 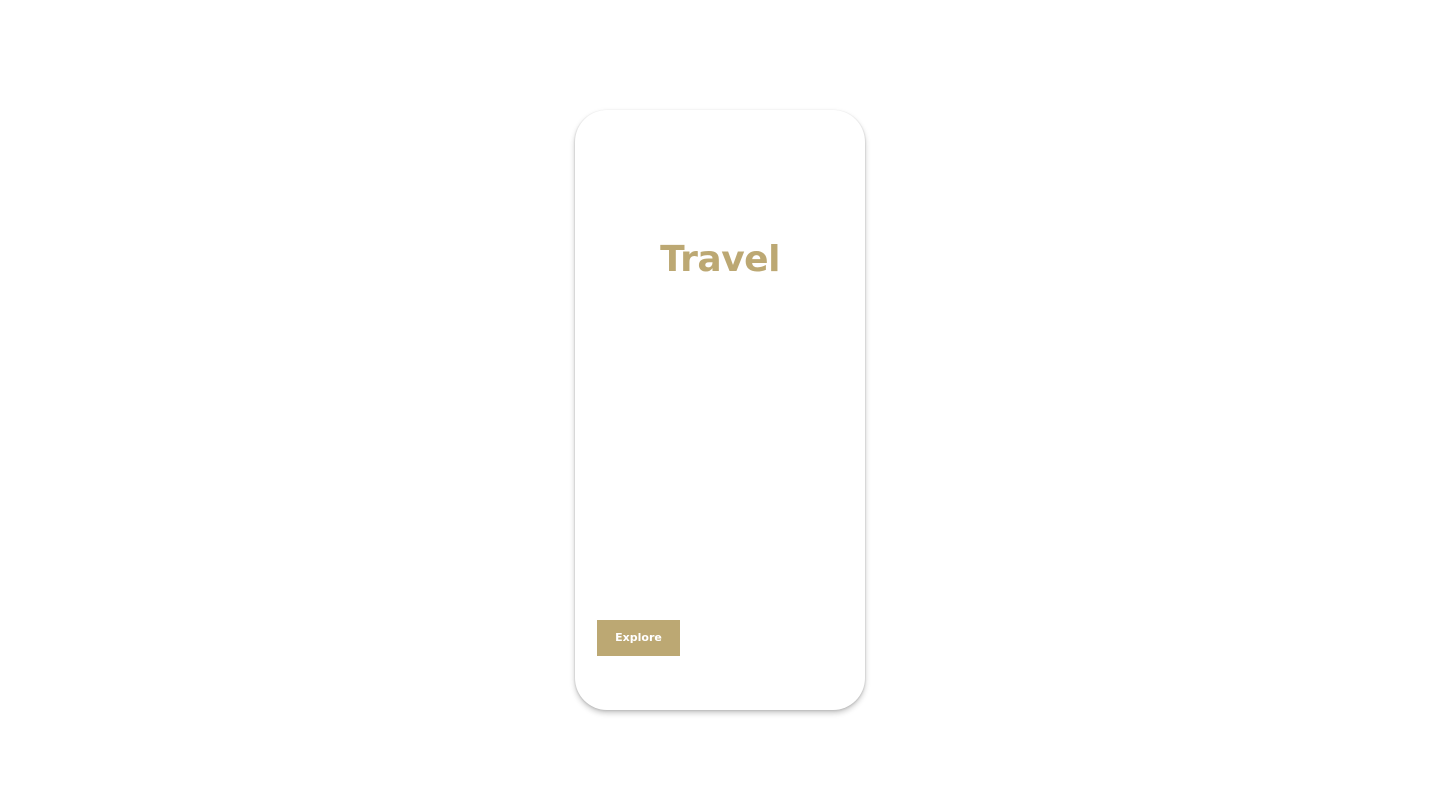 I want to click on explore-button: Explore, so click(x=638, y=638).